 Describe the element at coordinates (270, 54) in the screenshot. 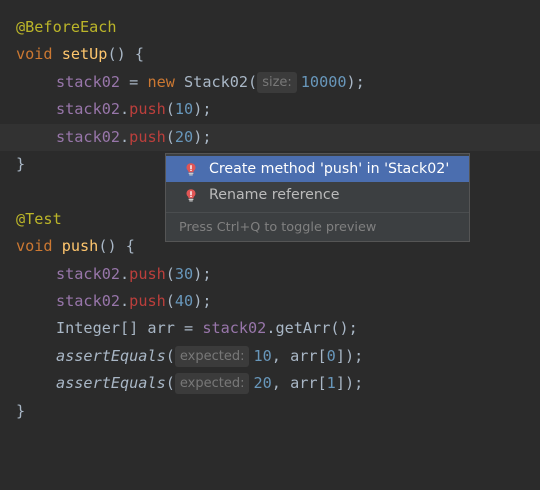

I see `code-line: void setUp() {` at that location.